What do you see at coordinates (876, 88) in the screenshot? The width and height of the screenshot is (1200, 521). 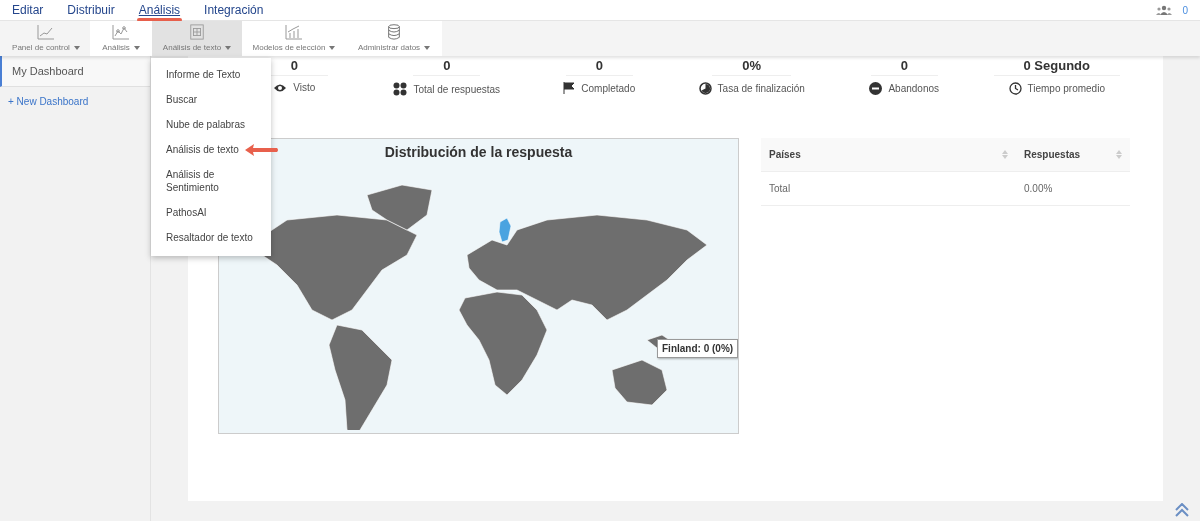 I see `minus-circle-icon` at bounding box center [876, 88].